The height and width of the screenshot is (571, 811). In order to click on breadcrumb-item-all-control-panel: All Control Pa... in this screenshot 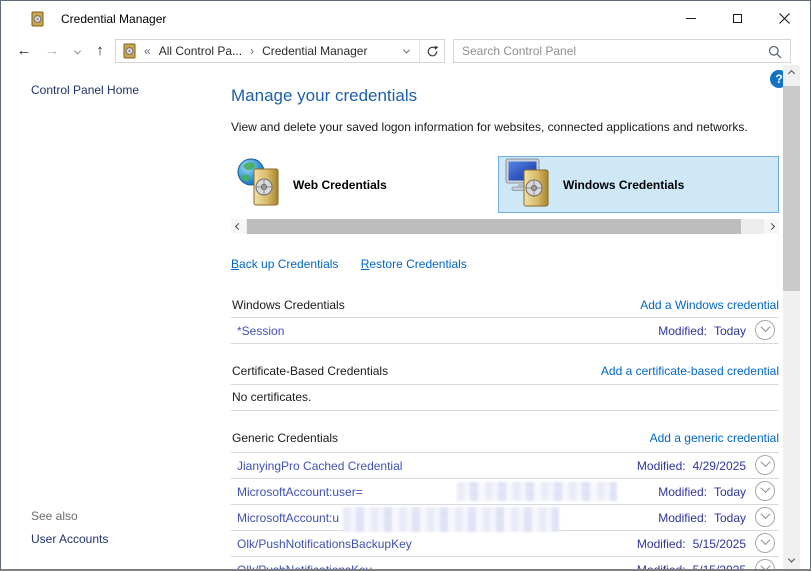, I will do `click(200, 51)`.